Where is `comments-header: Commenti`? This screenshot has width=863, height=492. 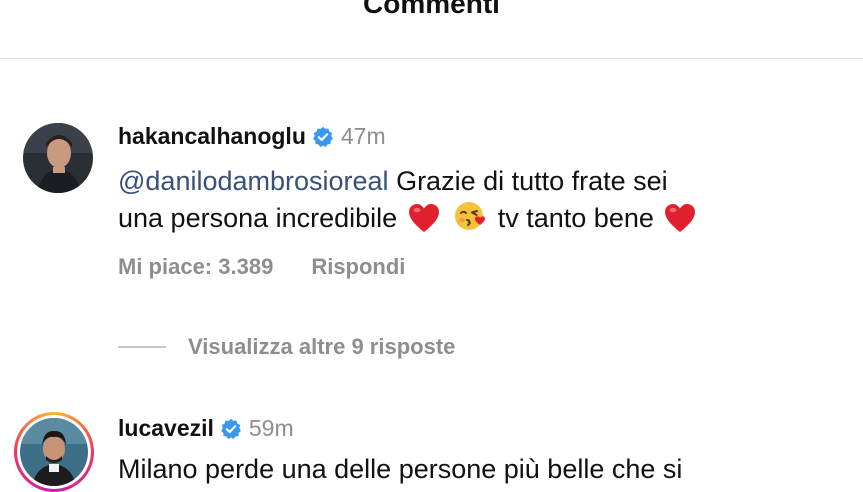 comments-header: Commenti is located at coordinates (431, 29).